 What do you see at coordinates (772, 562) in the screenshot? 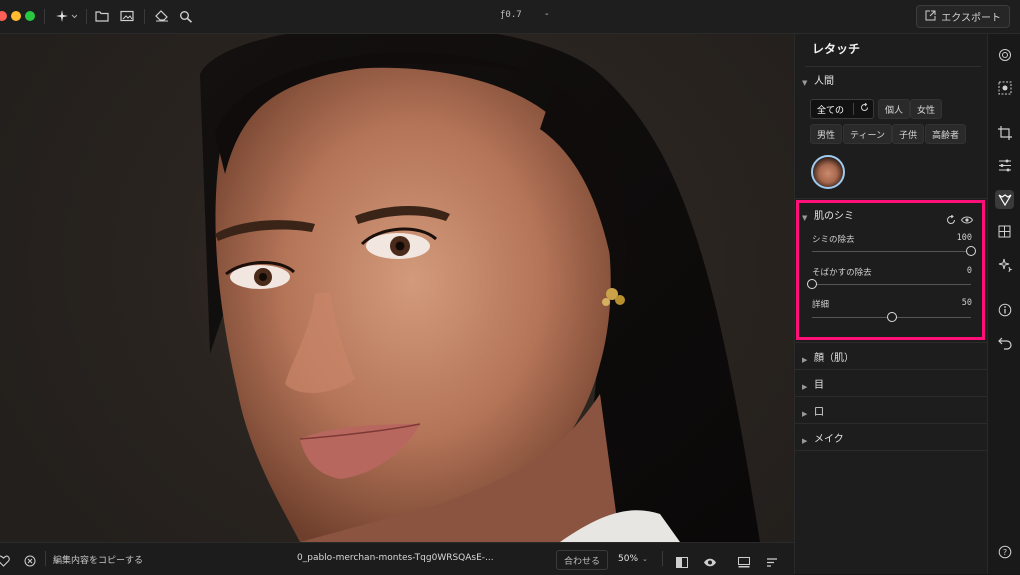
I see `sort-icon` at bounding box center [772, 562].